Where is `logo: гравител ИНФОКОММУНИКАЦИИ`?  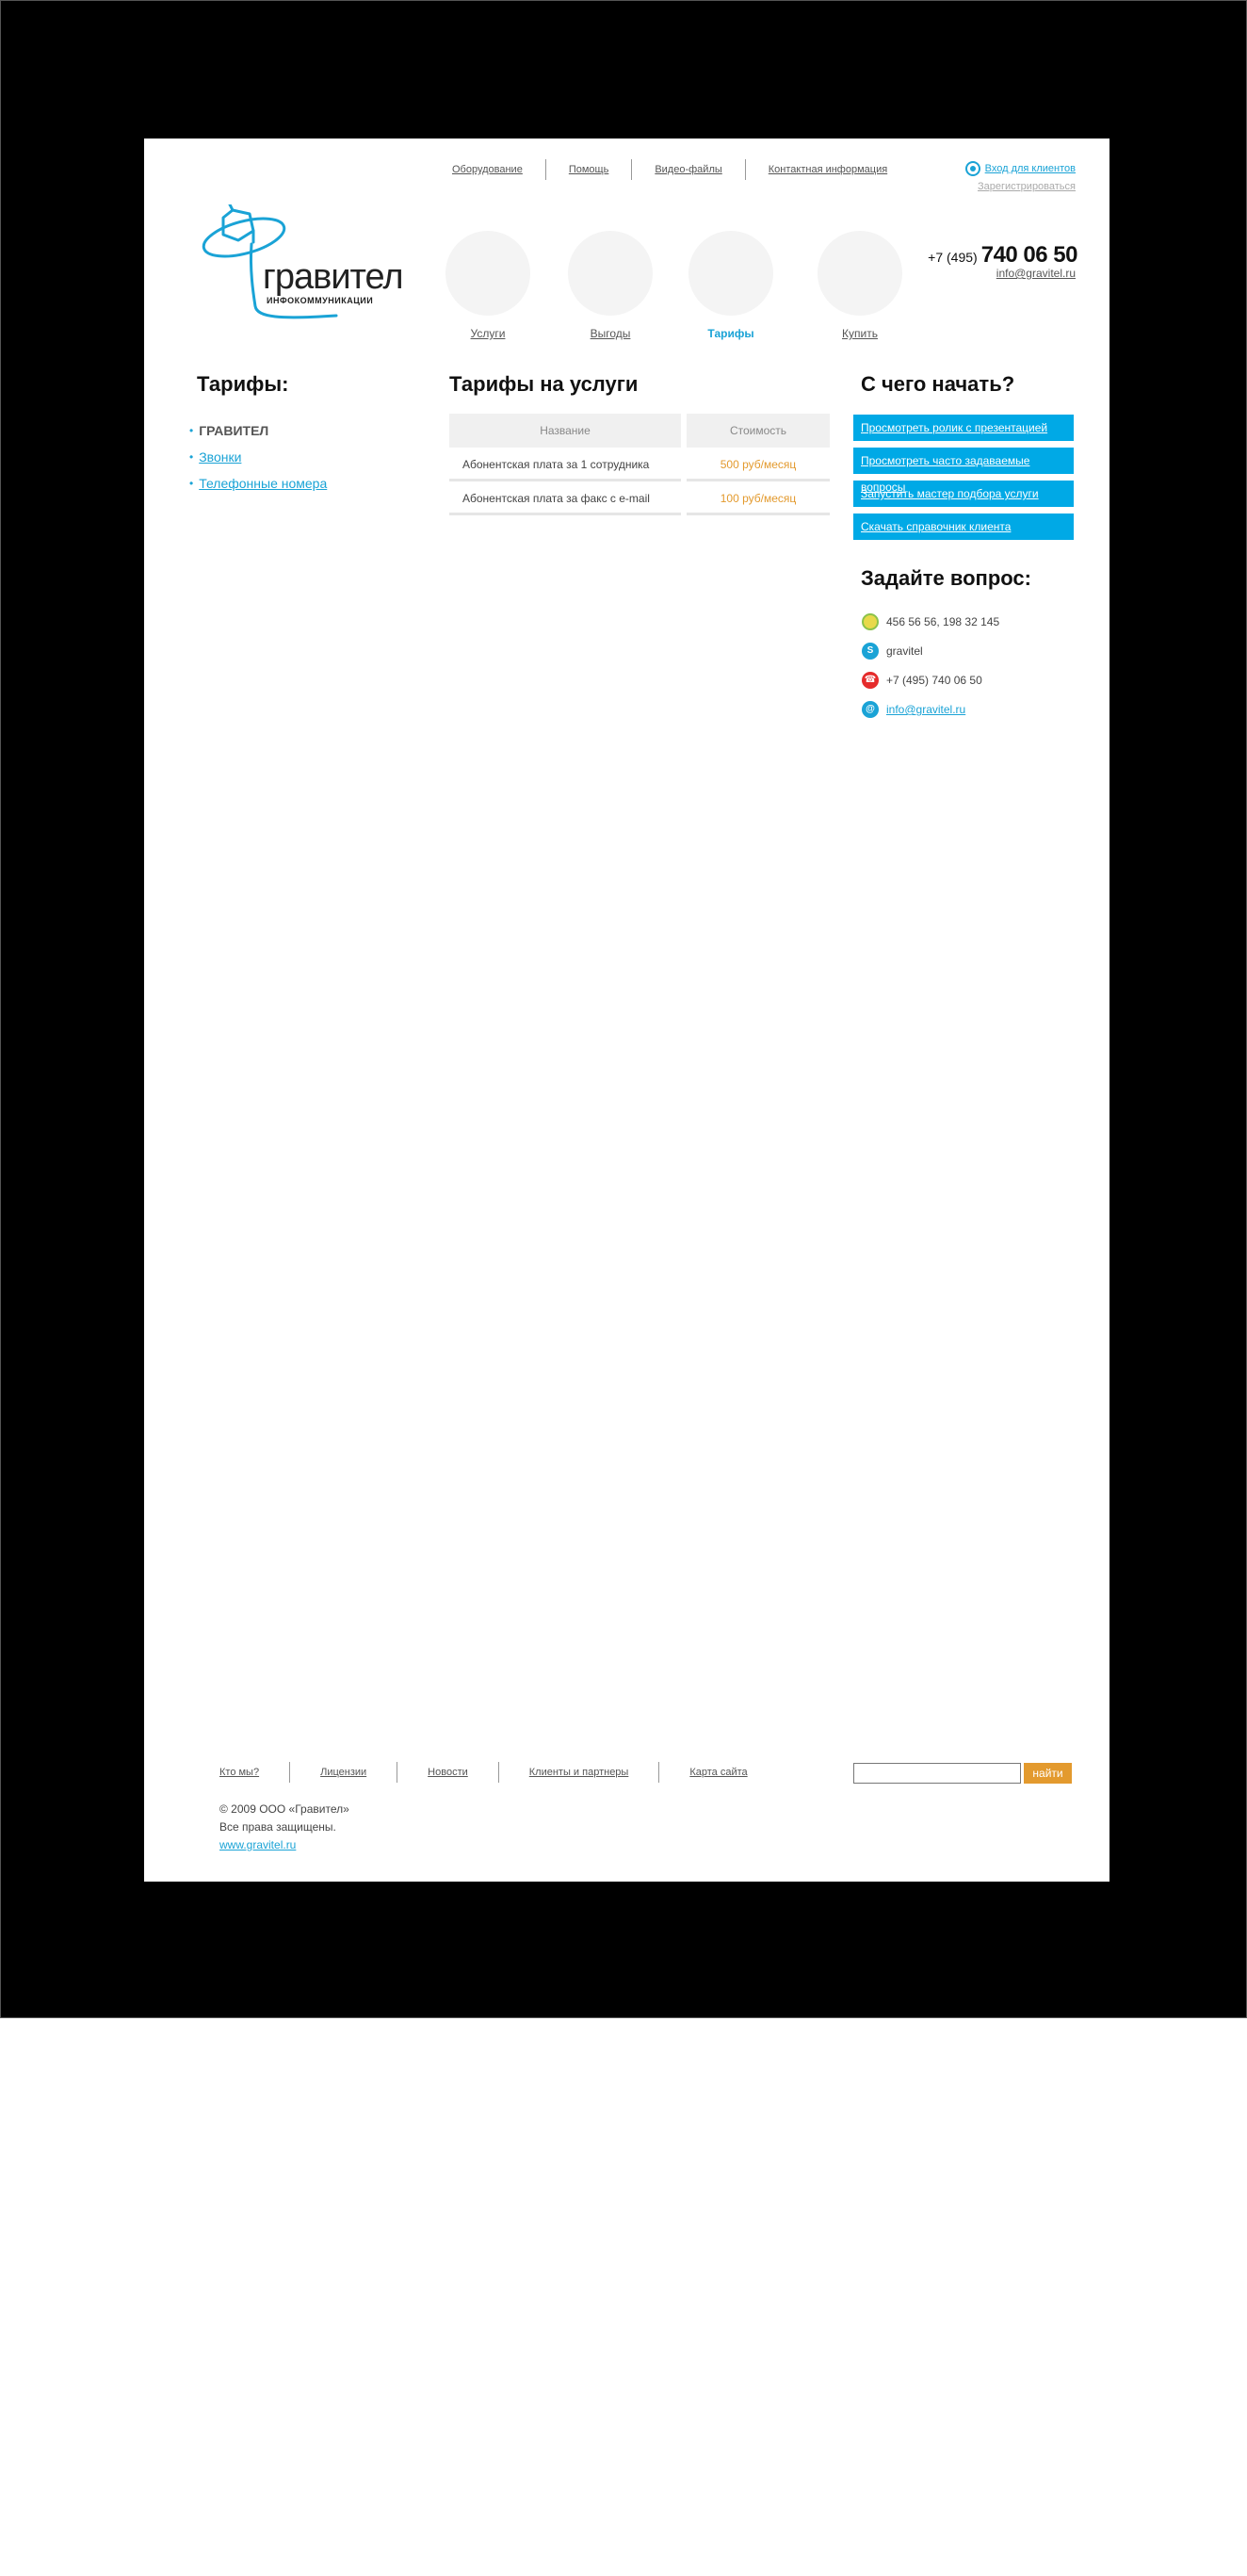
logo: гравител ИНФОКОММУНИКАЦИИ is located at coordinates (304, 264).